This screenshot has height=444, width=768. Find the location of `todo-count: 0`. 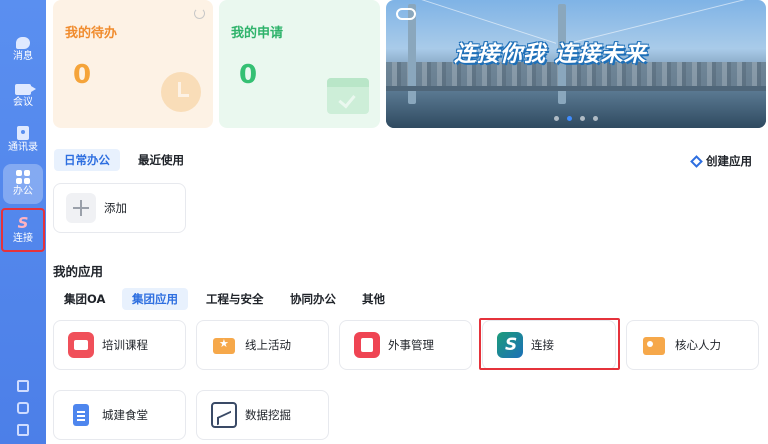

todo-count: 0 is located at coordinates (82, 75).